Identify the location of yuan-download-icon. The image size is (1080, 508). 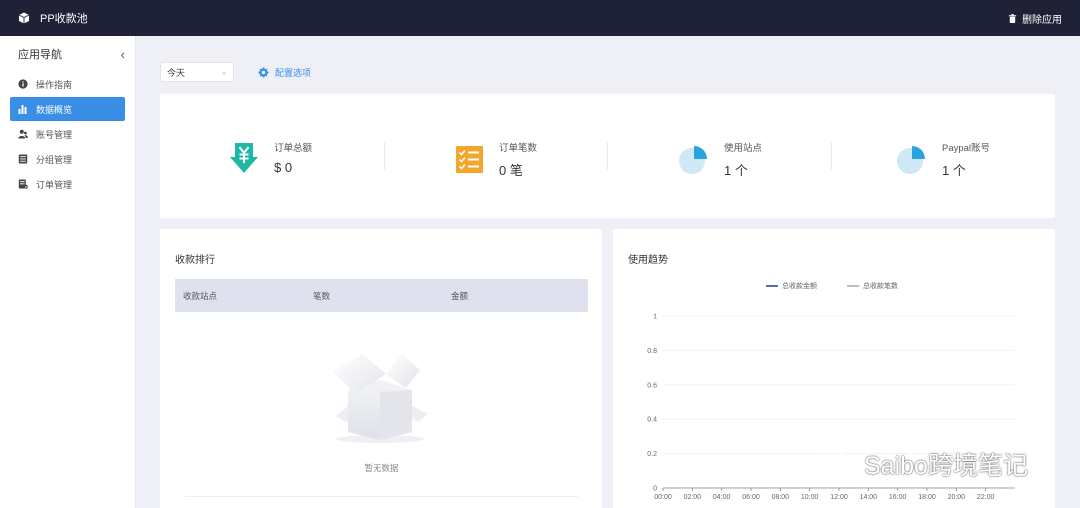
(244, 157).